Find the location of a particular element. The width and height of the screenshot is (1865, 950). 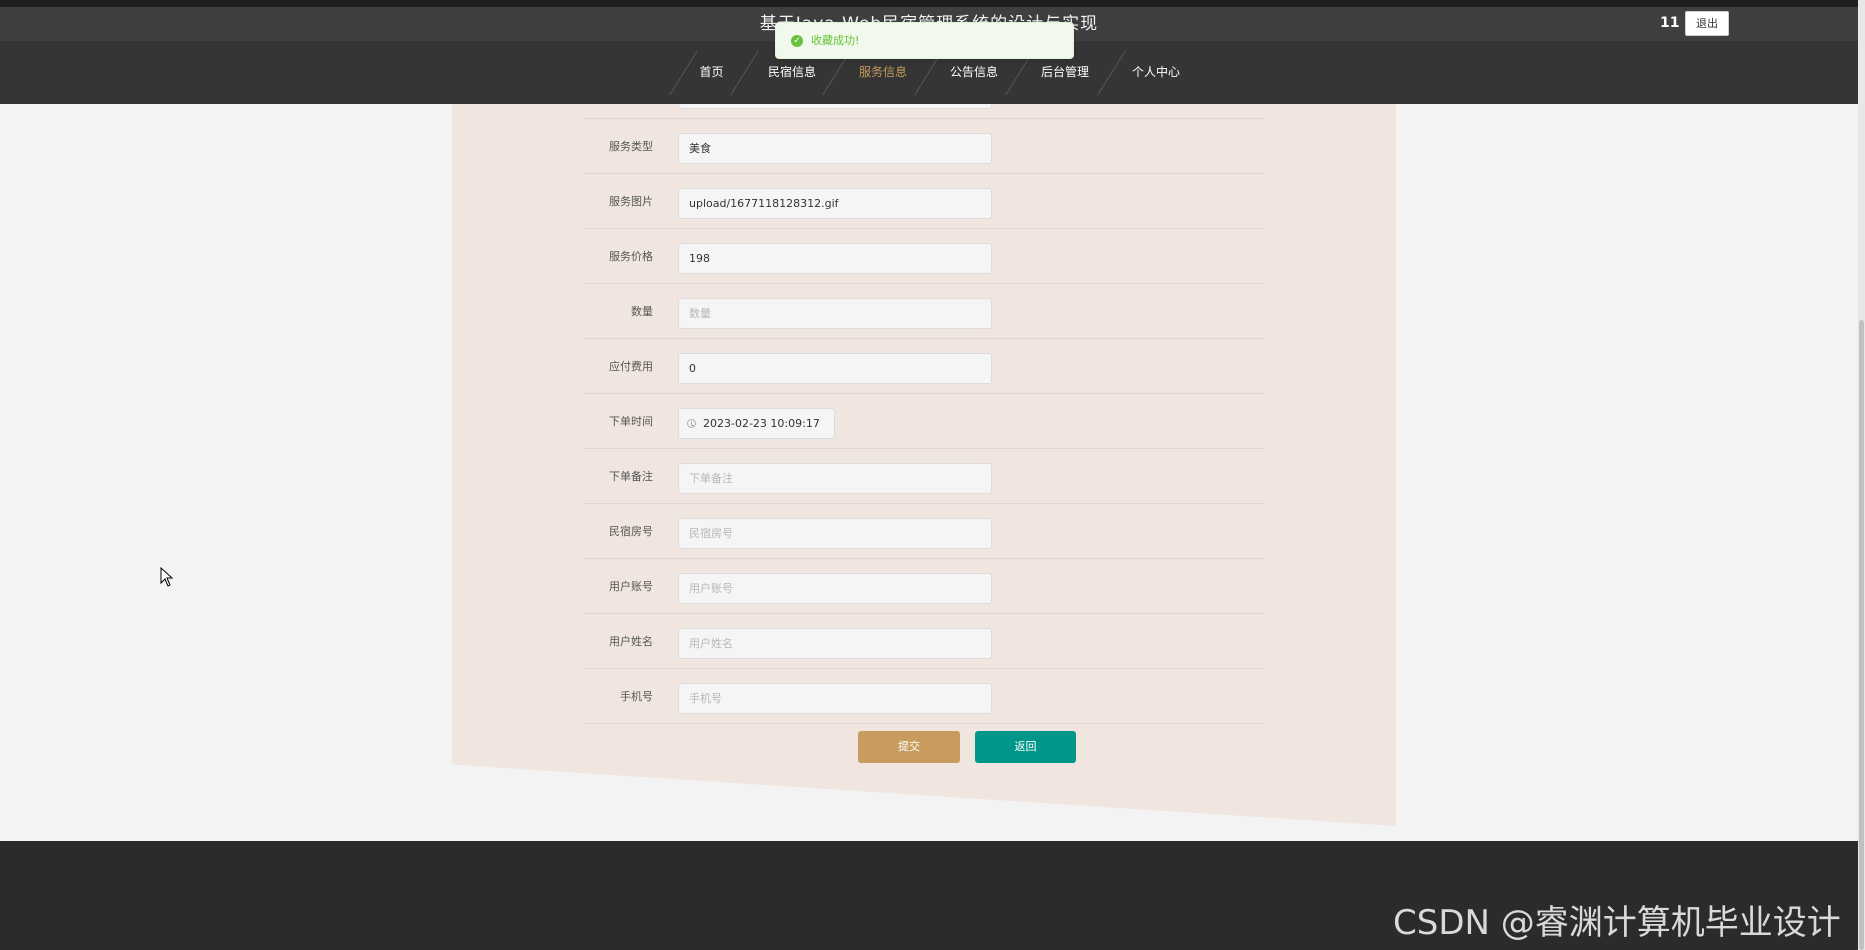

form-row-room-number: 民宿房号 民宿房号 is located at coordinates (923, 531).